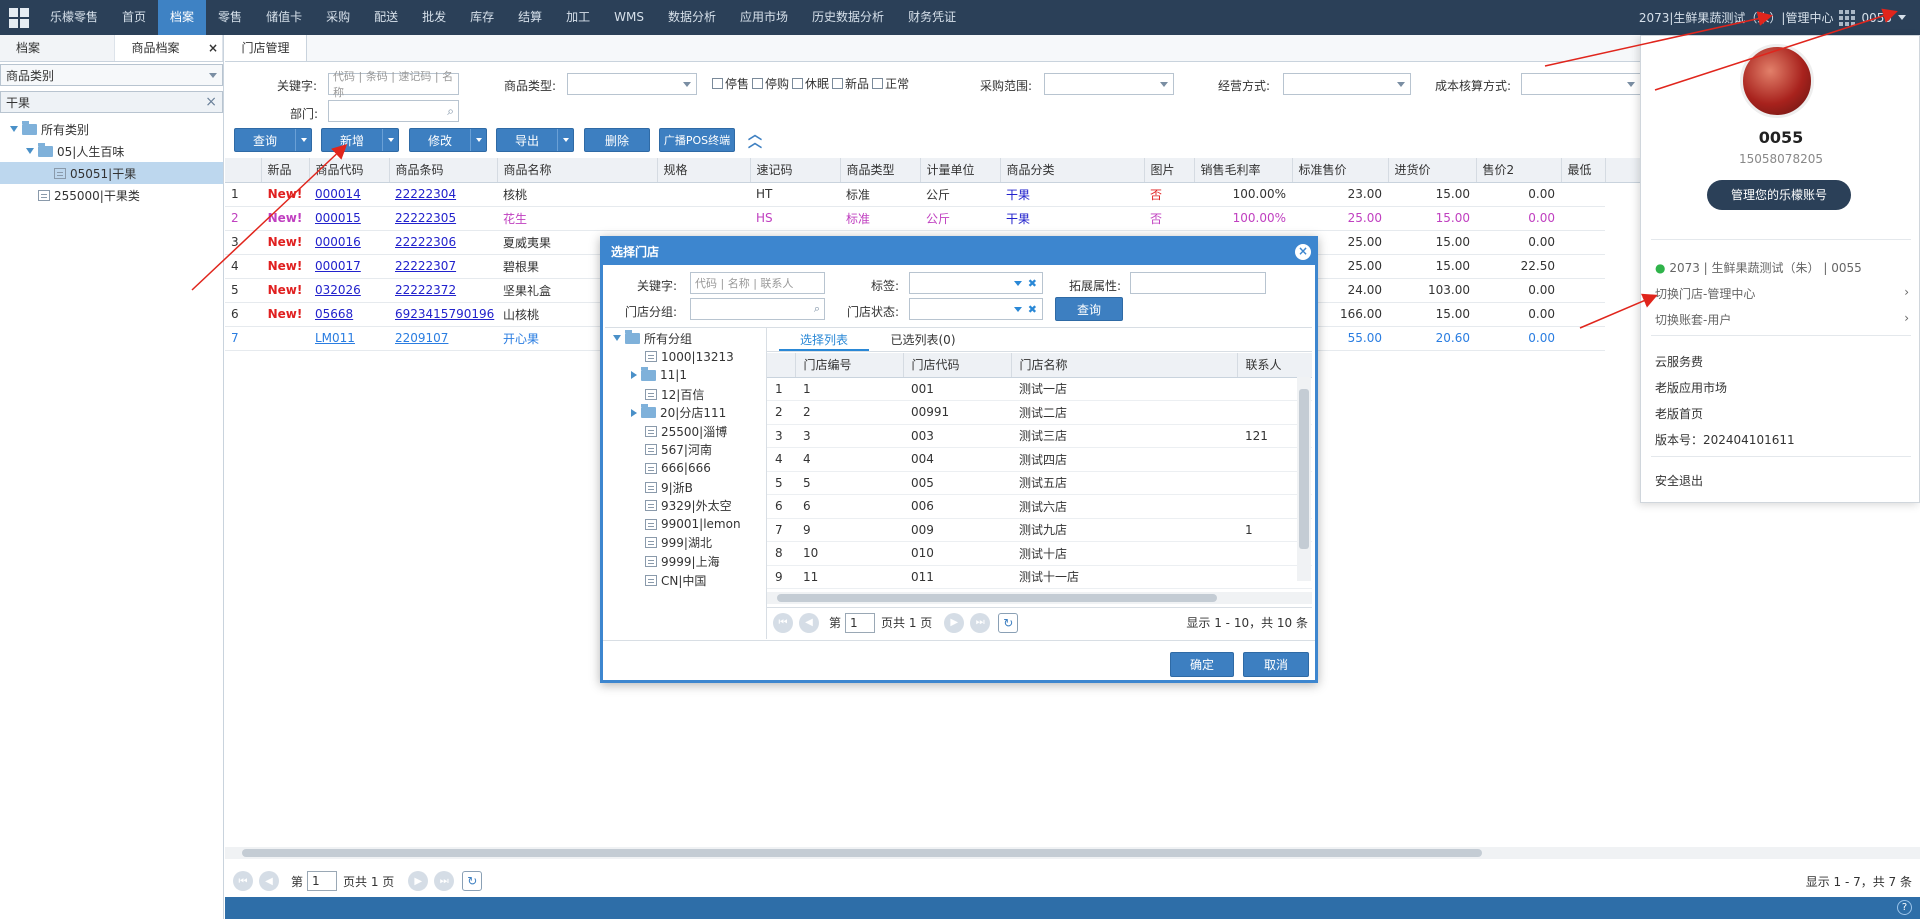 This screenshot has height=919, width=1920. Describe the element at coordinates (617, 140) in the screenshot. I see `delete-button: 删除` at that location.